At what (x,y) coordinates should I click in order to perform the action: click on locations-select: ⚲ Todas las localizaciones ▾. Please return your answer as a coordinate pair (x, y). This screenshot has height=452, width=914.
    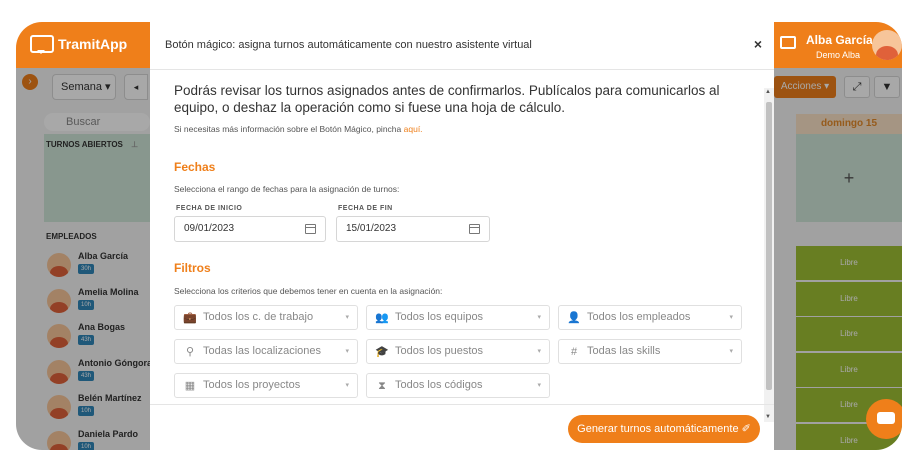
    Looking at the image, I should click on (266, 351).